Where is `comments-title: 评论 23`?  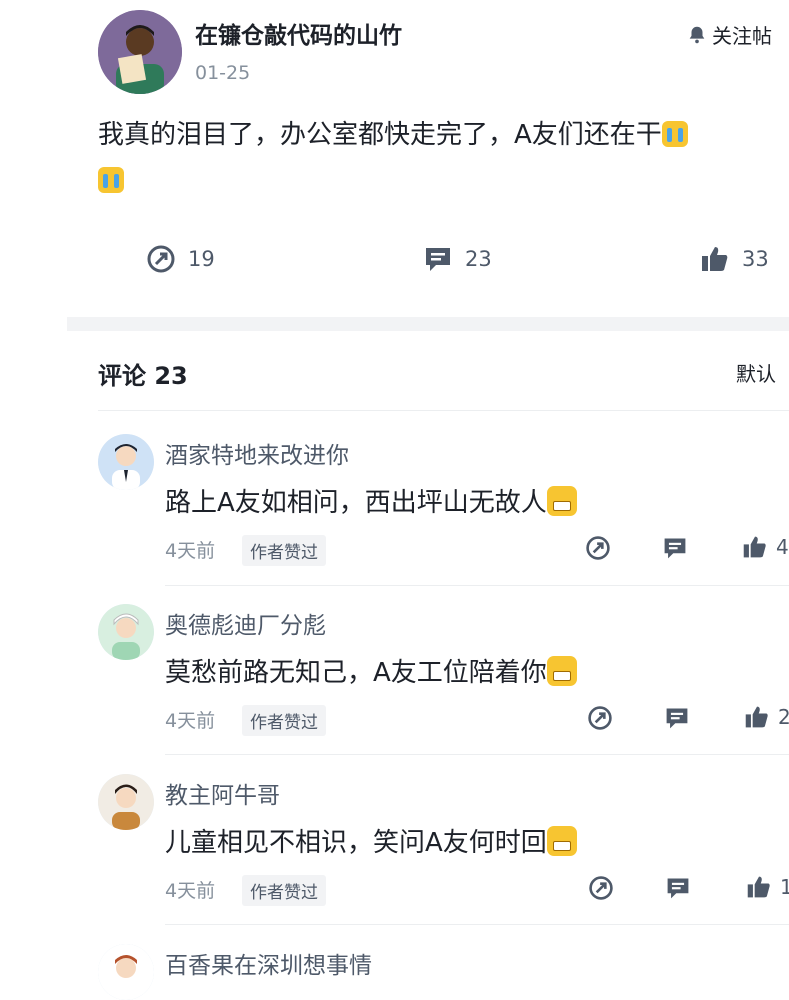 comments-title: 评论 23 is located at coordinates (143, 376).